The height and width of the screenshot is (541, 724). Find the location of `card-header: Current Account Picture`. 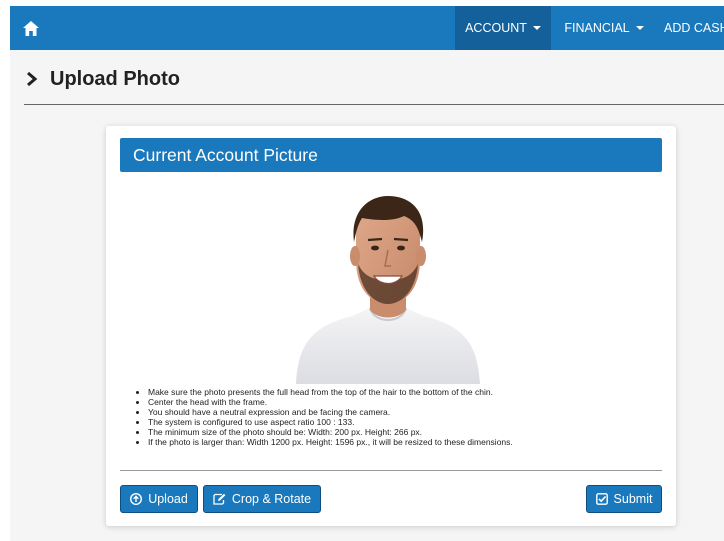

card-header: Current Account Picture is located at coordinates (391, 155).